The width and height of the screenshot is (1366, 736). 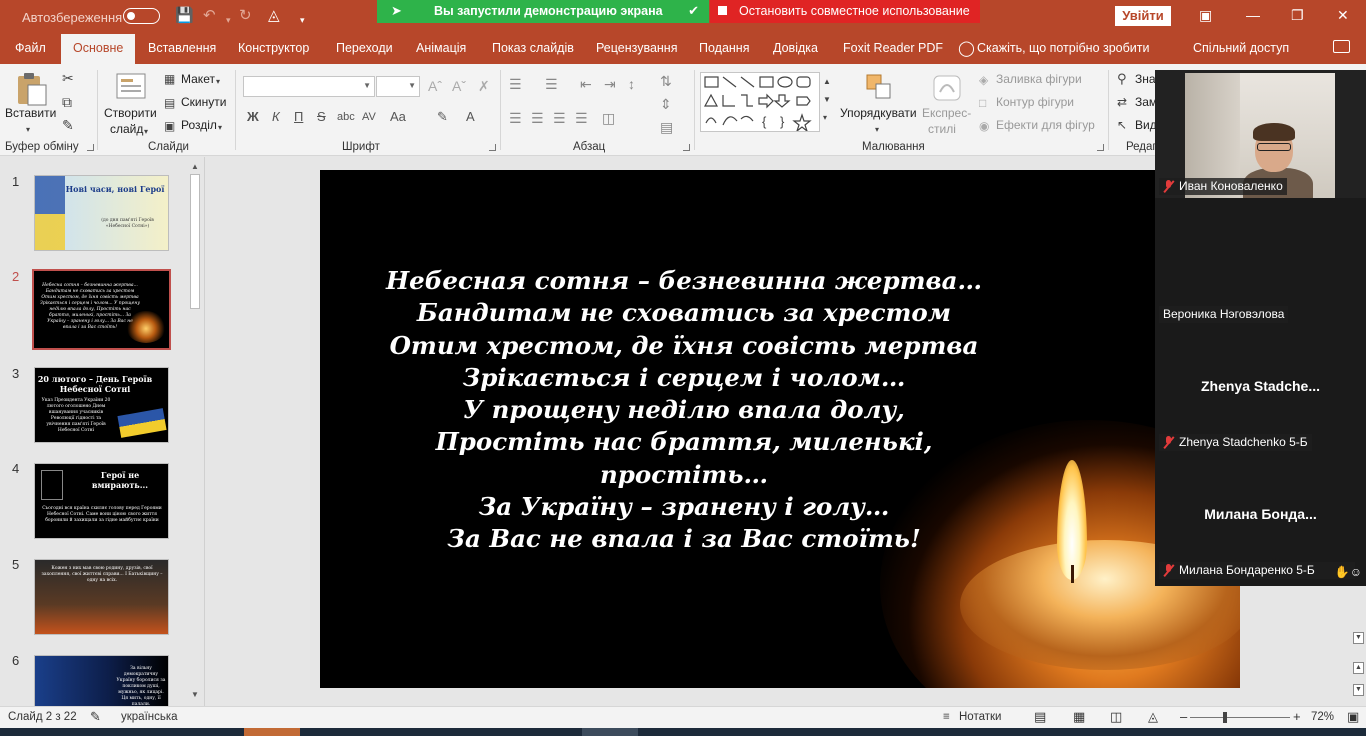 What do you see at coordinates (321, 116) in the screenshot?
I see `shadow-button: S` at bounding box center [321, 116].